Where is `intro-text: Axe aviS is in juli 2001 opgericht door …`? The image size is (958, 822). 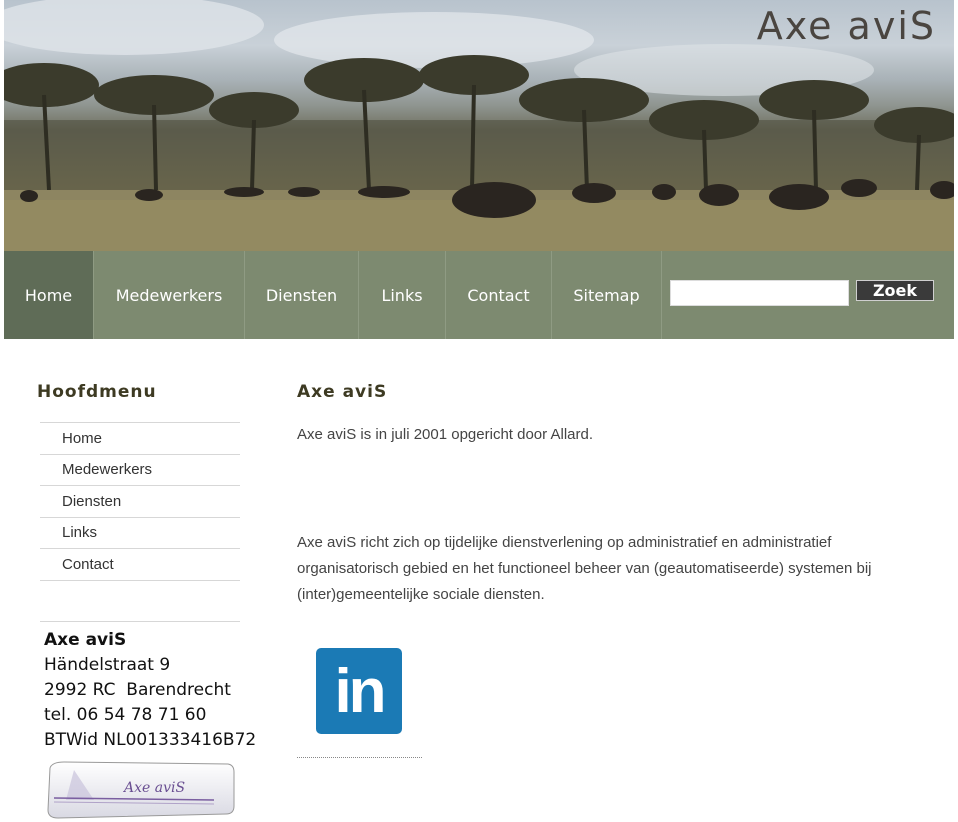
intro-text: Axe aviS is in juli 2001 opgericht door … is located at coordinates (445, 434).